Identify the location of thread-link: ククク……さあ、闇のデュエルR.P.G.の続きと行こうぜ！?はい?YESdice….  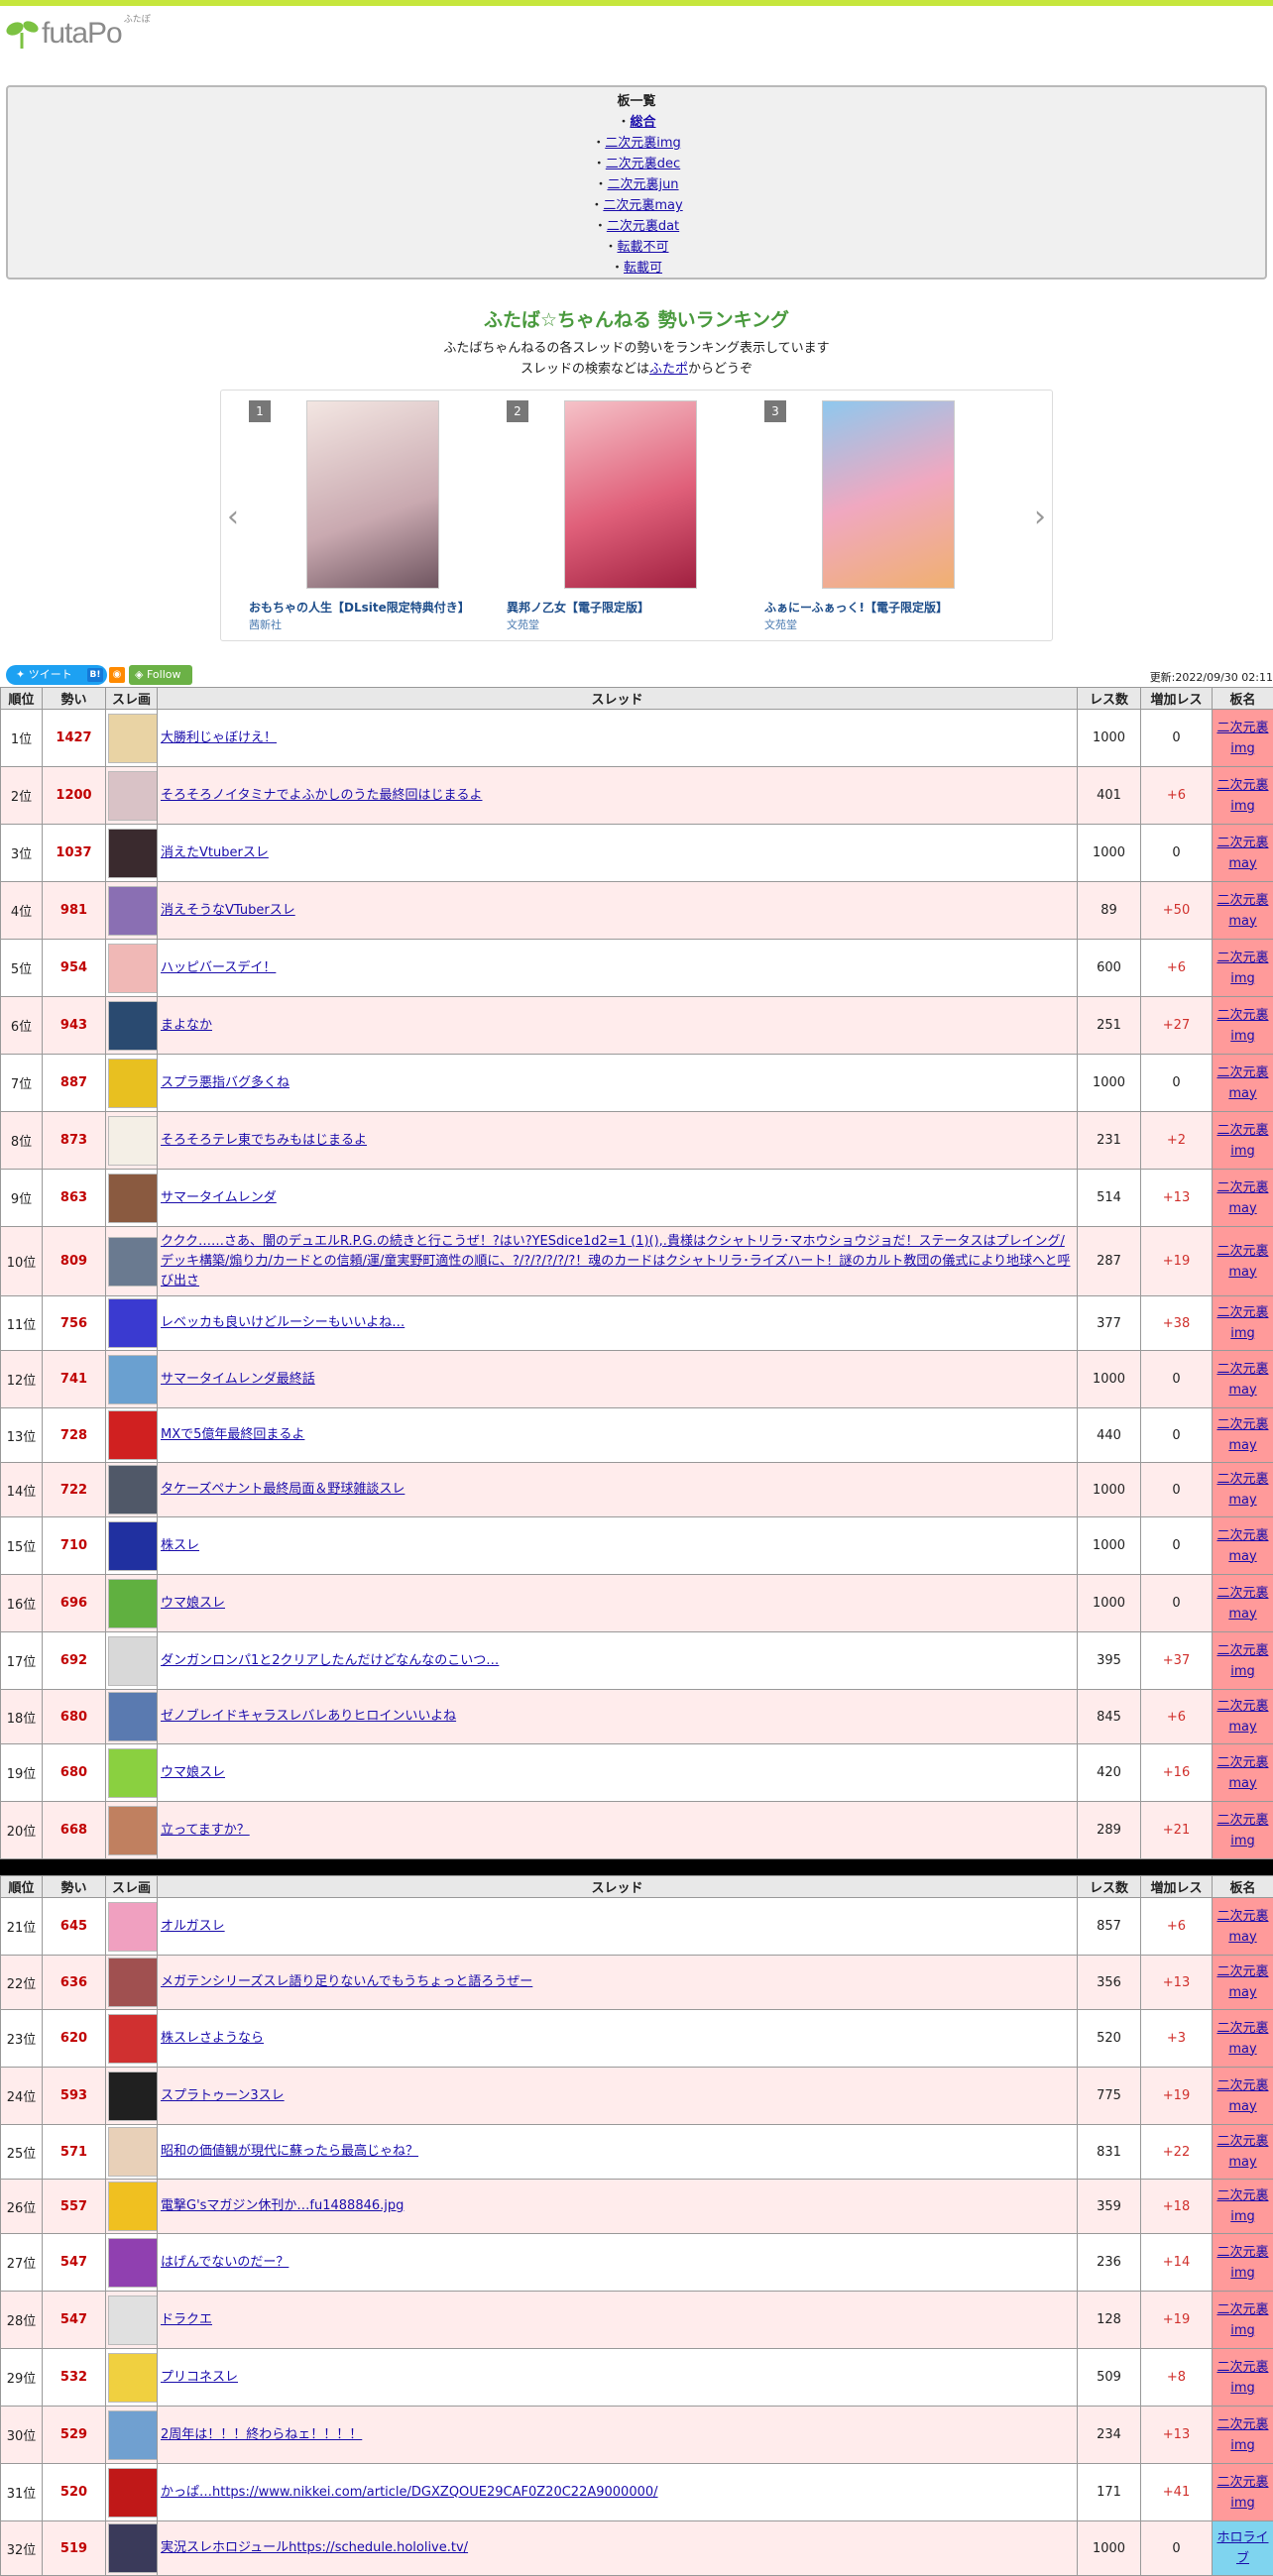
(616, 1261).